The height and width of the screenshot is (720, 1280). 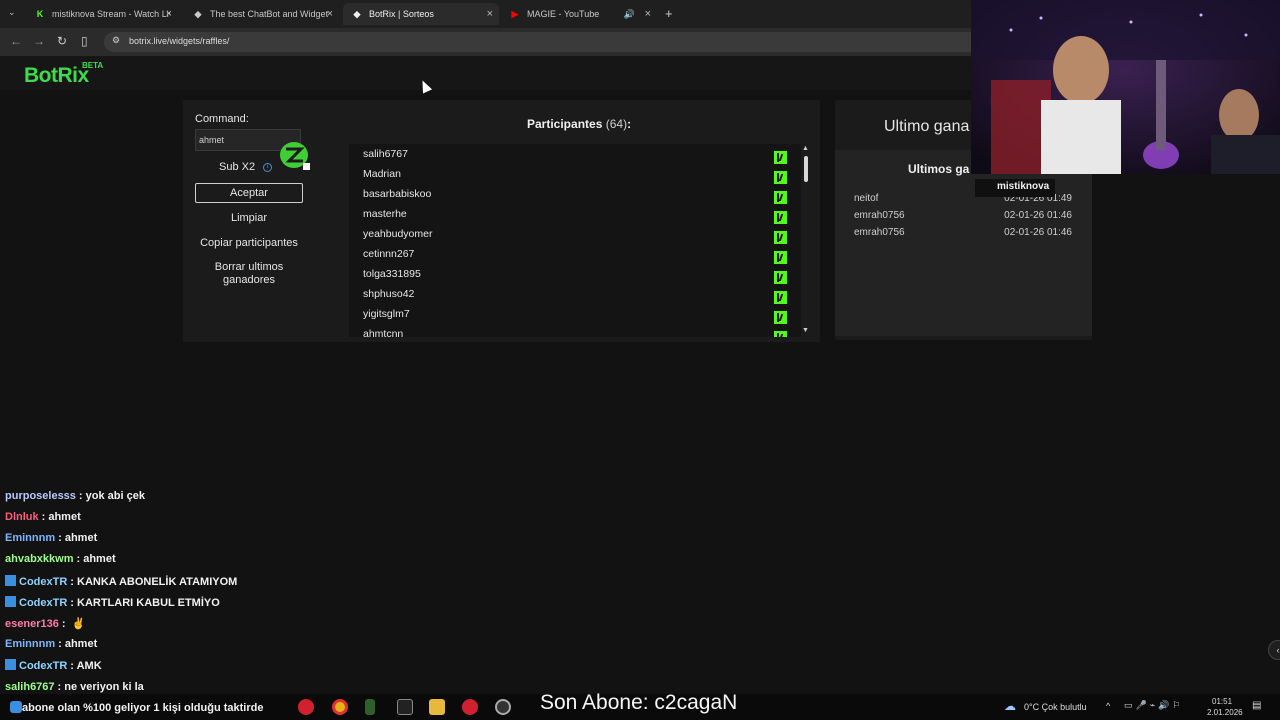 I want to click on windows-start-icon, so click(x=16, y=707).